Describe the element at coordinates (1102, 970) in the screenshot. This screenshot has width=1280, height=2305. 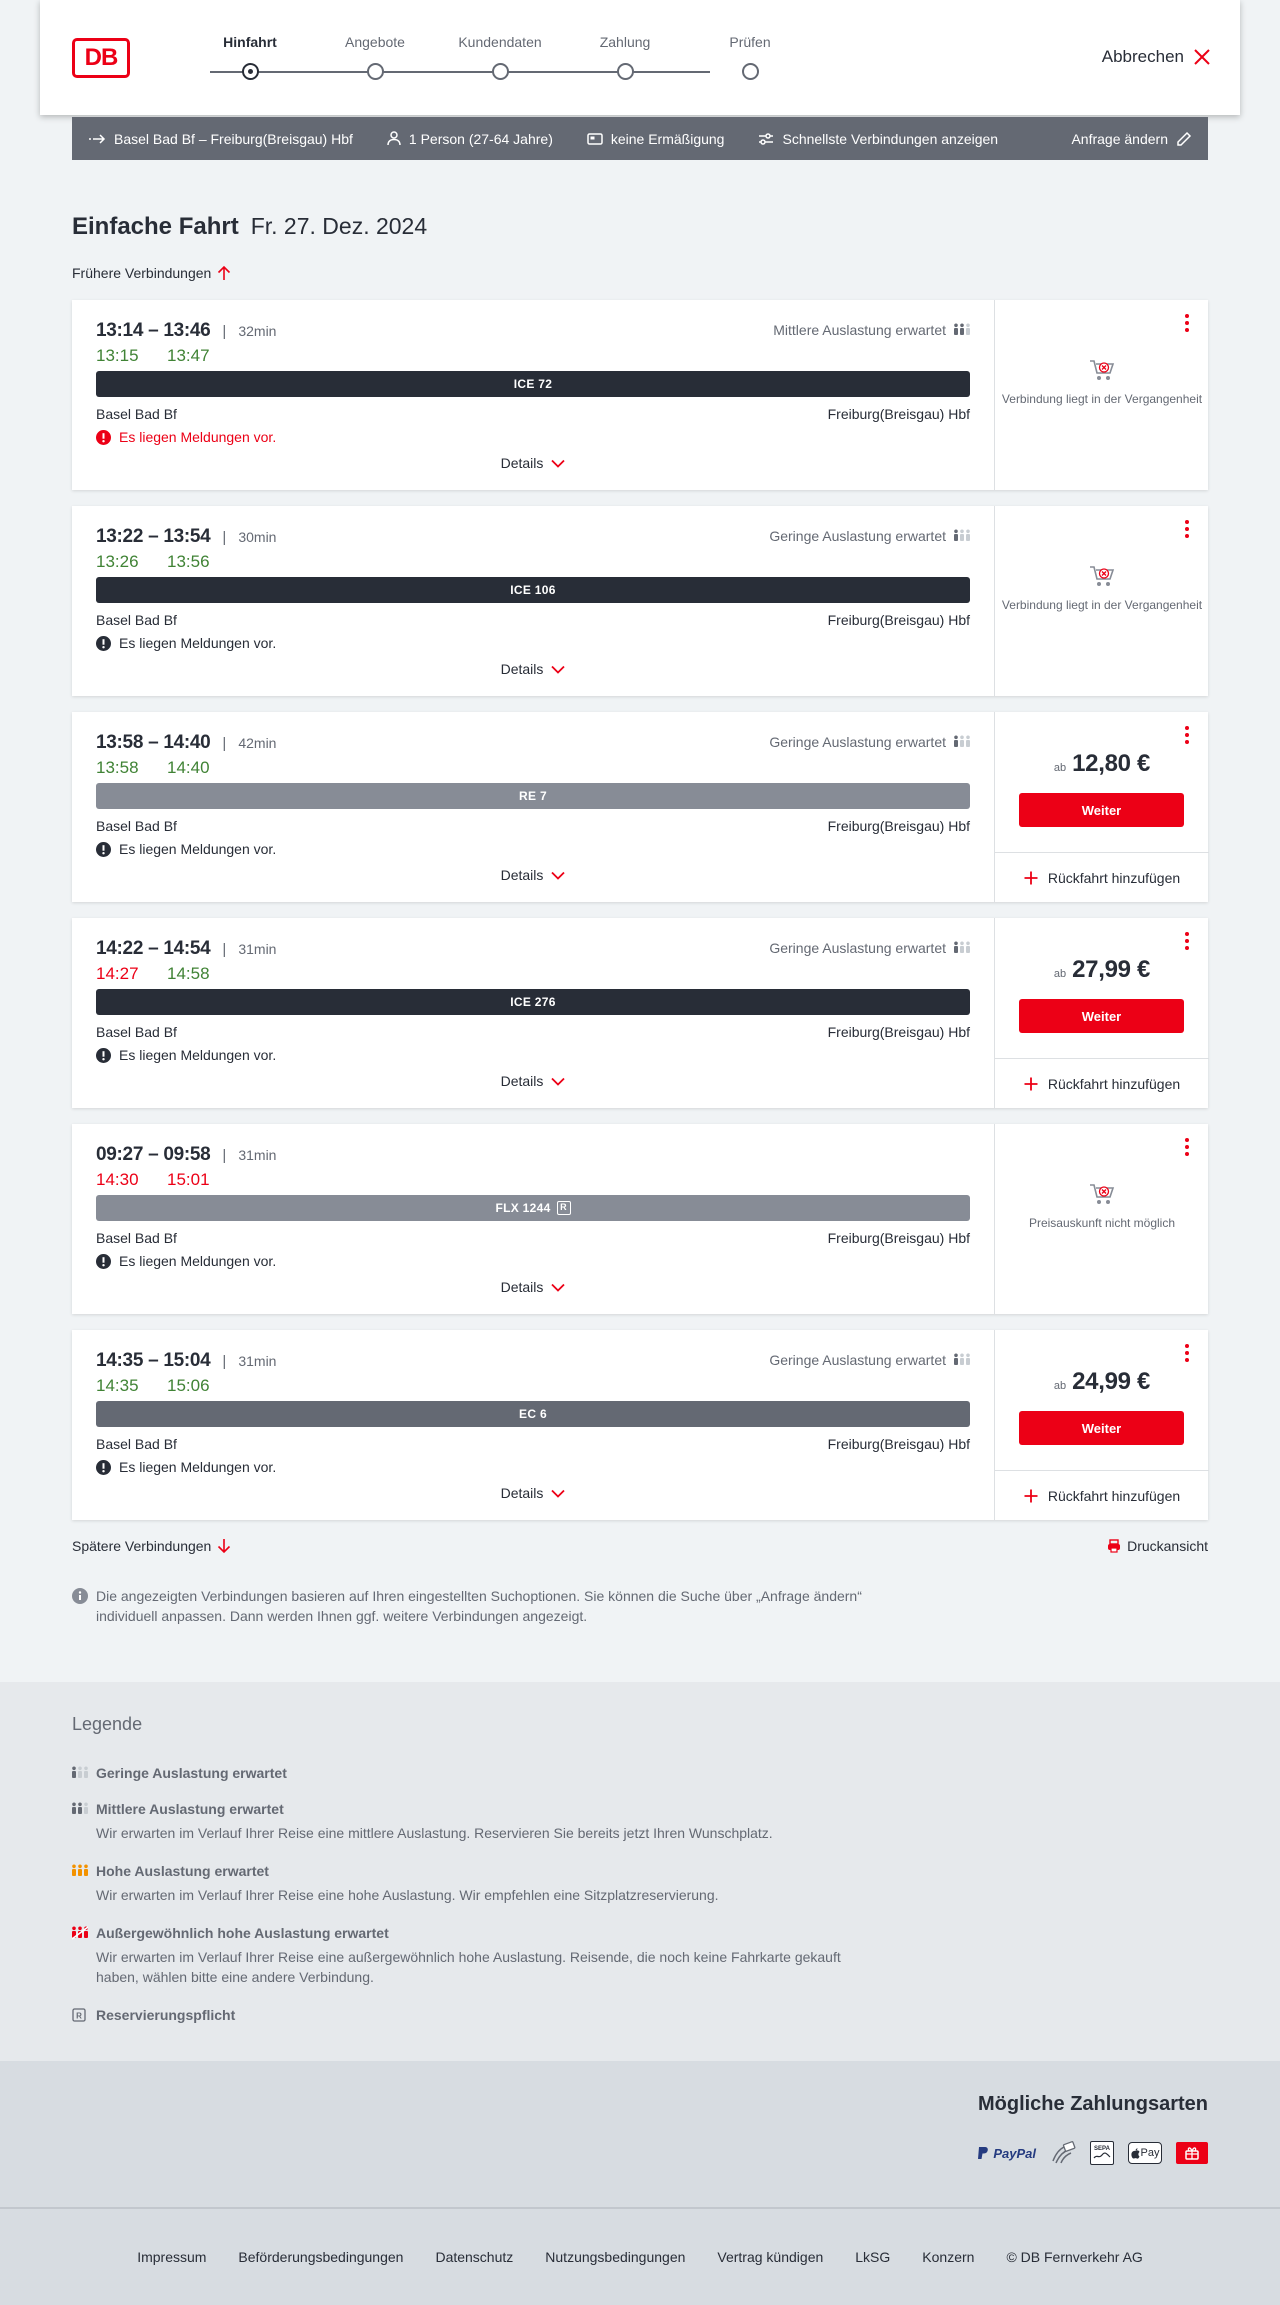
I see `price: ab 27,99 €` at that location.